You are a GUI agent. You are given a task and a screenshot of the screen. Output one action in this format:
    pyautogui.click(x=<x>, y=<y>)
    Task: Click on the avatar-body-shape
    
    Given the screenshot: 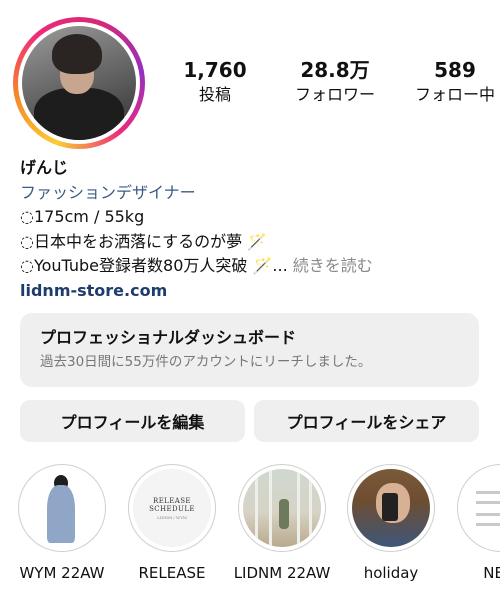 What is the action you would take?
    pyautogui.click(x=79, y=114)
    